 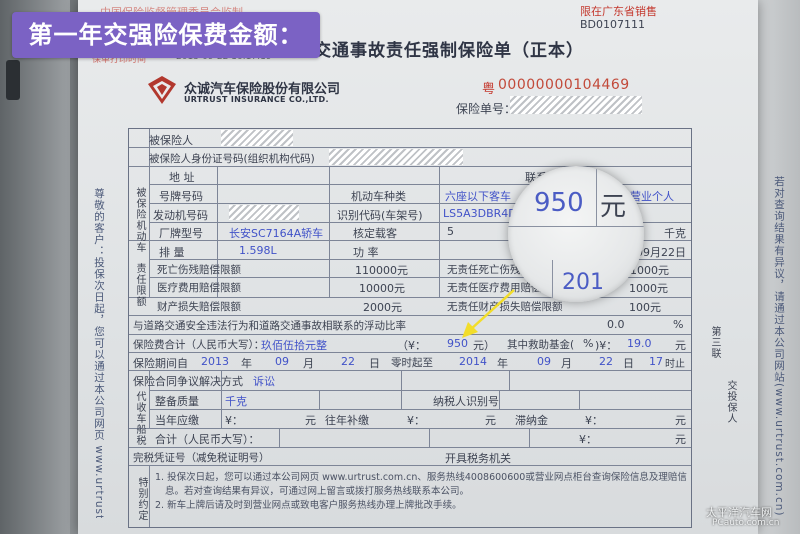 I want to click on zero-hour-label: 零时起至, so click(x=412, y=363).